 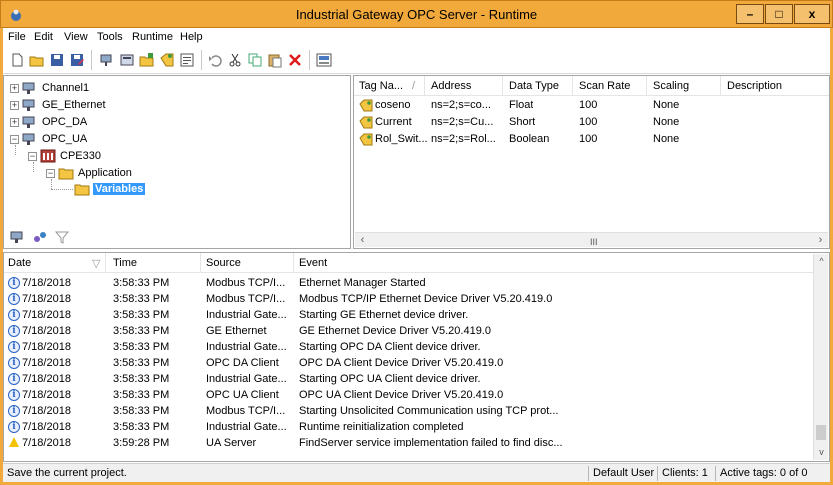 I want to click on column-description: Description, so click(x=754, y=86).